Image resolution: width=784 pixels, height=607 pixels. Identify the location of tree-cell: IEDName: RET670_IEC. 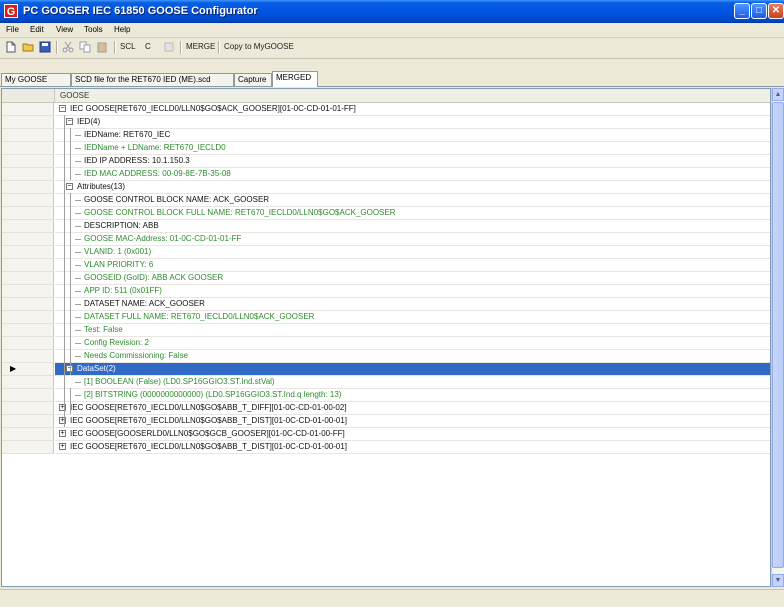
(412, 135).